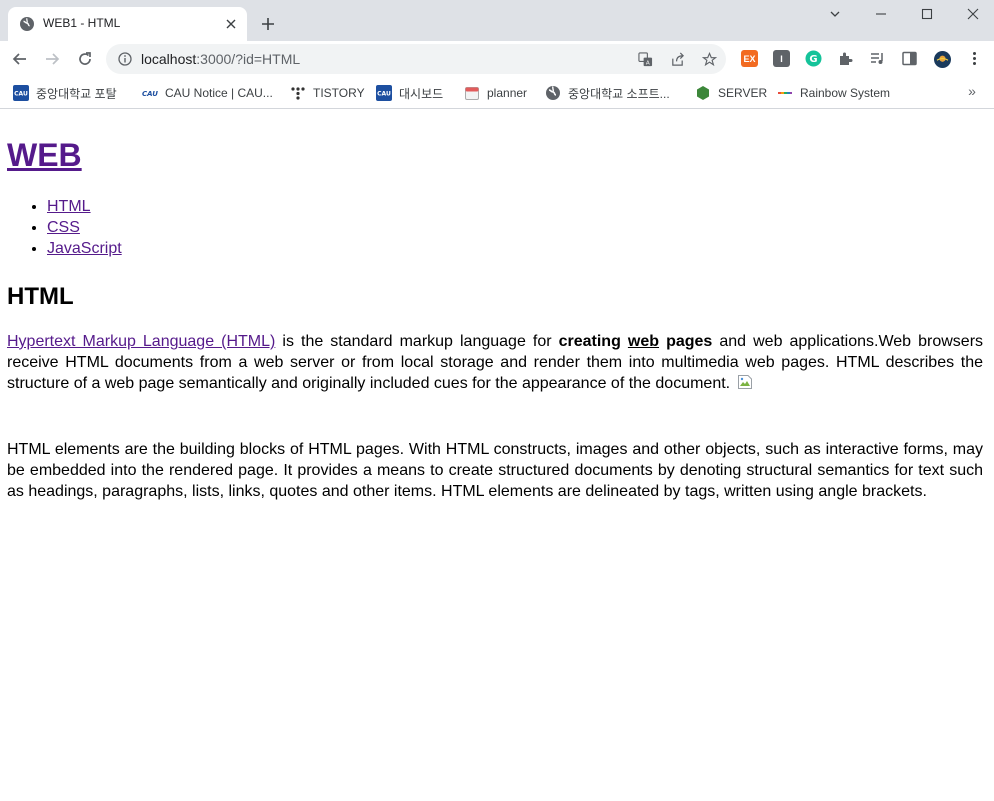  I want to click on menu-icon, so click(974, 58).